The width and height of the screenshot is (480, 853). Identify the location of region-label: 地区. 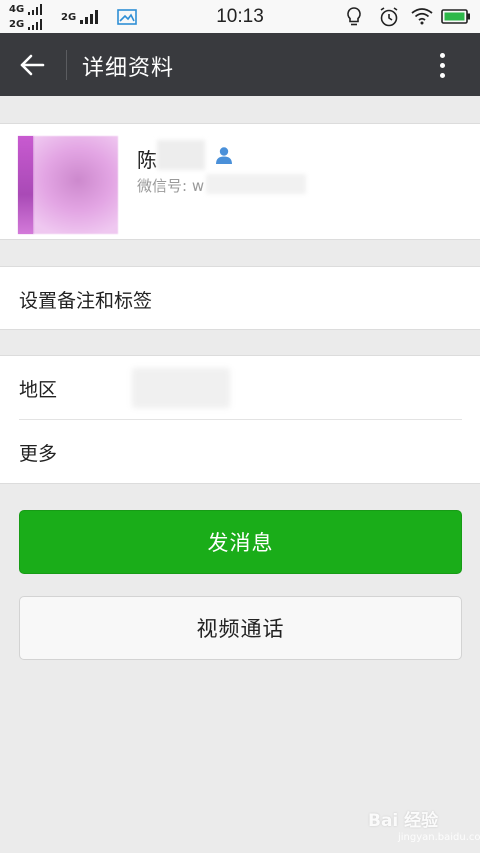
(38, 390).